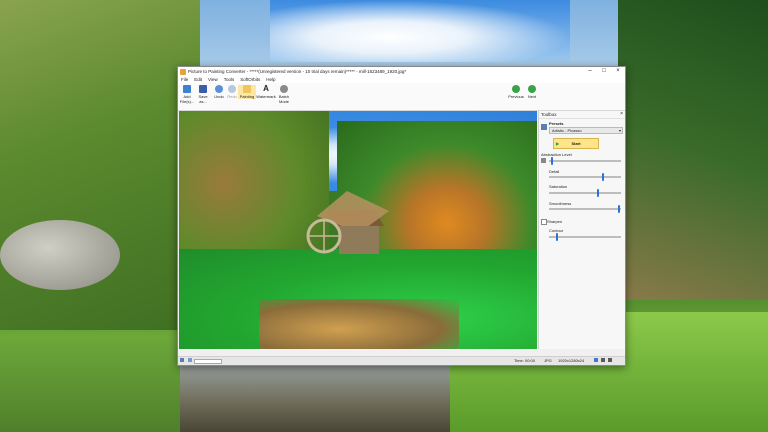 This screenshot has height=432, width=768. Describe the element at coordinates (315, 397) in the screenshot. I see `desktop-stream` at that location.